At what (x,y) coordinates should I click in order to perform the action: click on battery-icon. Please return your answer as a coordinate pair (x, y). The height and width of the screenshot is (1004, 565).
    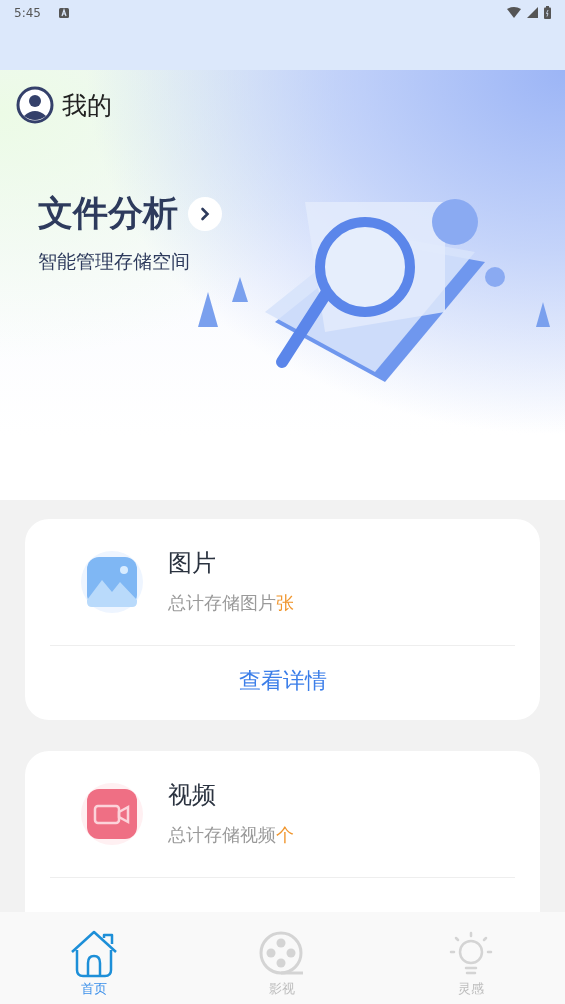
    Looking at the image, I should click on (547, 12).